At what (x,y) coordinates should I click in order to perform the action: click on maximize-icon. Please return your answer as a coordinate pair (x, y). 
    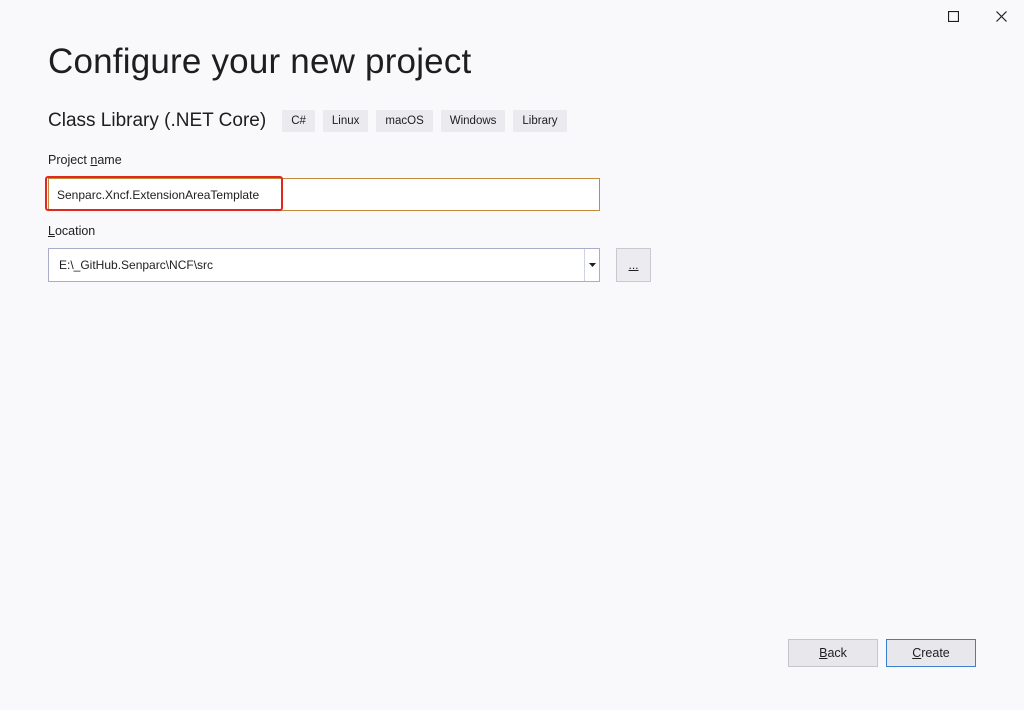
    Looking at the image, I should click on (953, 16).